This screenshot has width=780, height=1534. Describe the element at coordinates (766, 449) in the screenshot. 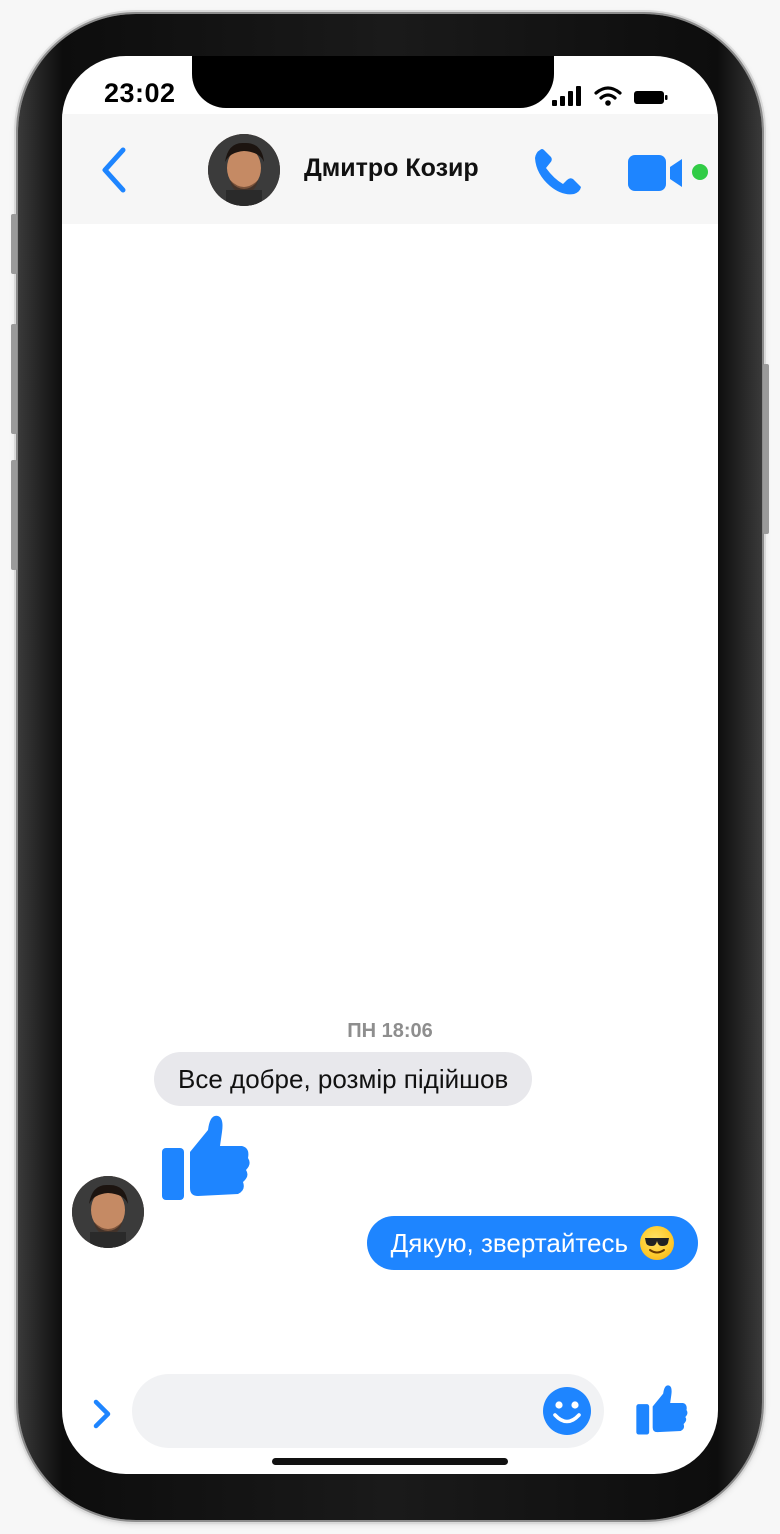

I see `power-button` at that location.